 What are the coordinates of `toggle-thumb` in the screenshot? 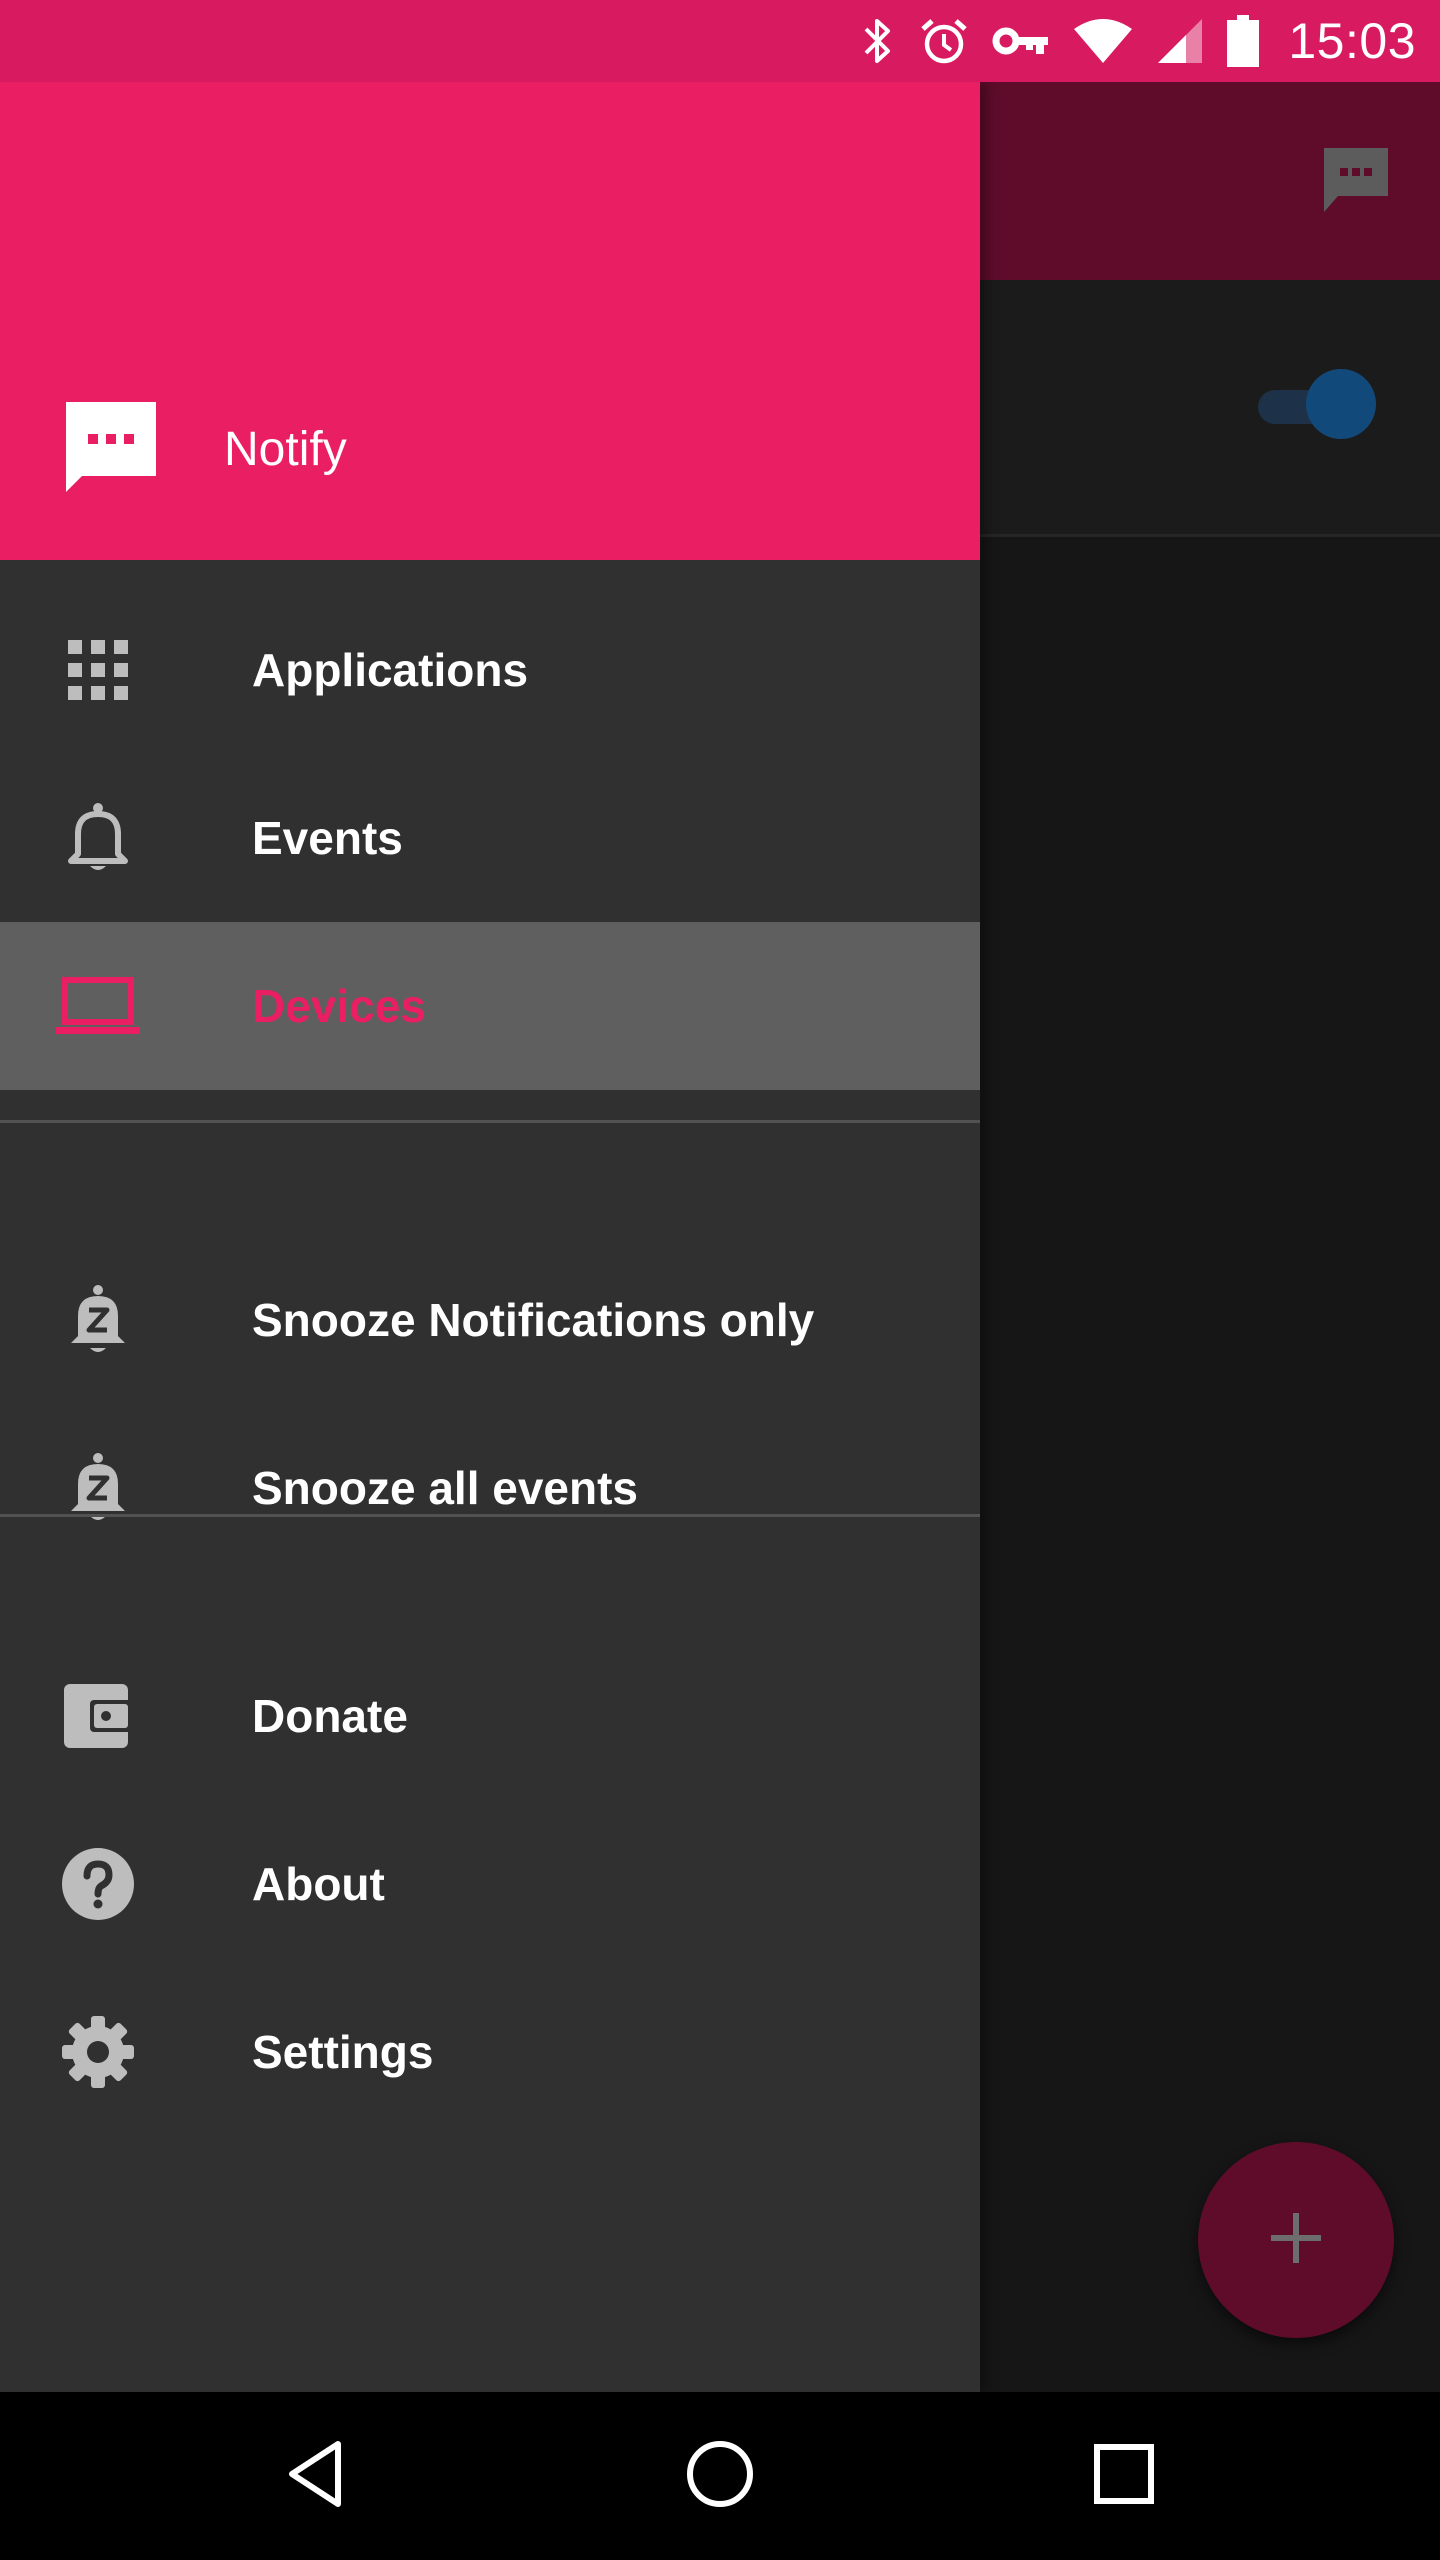 It's located at (1341, 404).